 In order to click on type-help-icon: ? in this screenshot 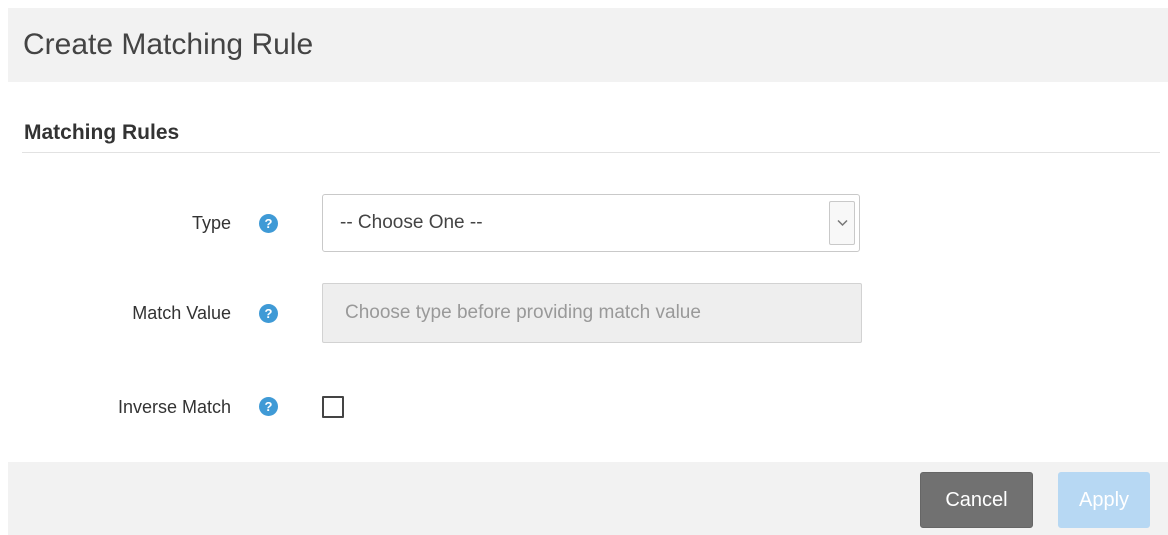, I will do `click(268, 223)`.